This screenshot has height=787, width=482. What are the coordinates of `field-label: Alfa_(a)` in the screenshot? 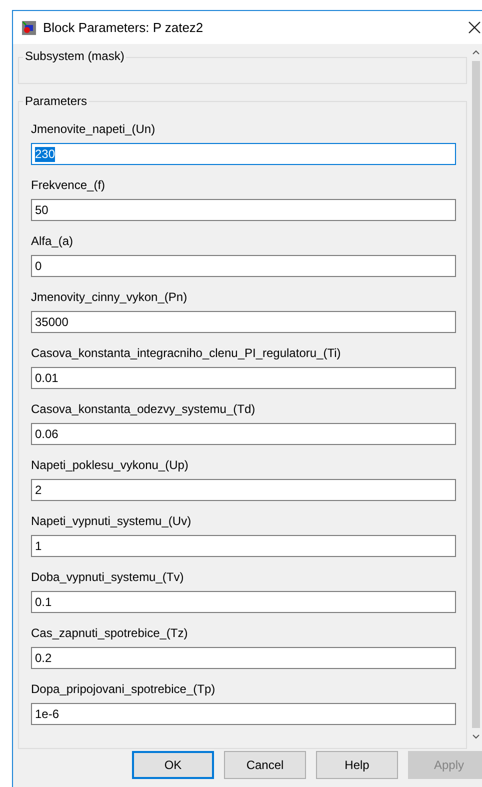 It's located at (52, 241).